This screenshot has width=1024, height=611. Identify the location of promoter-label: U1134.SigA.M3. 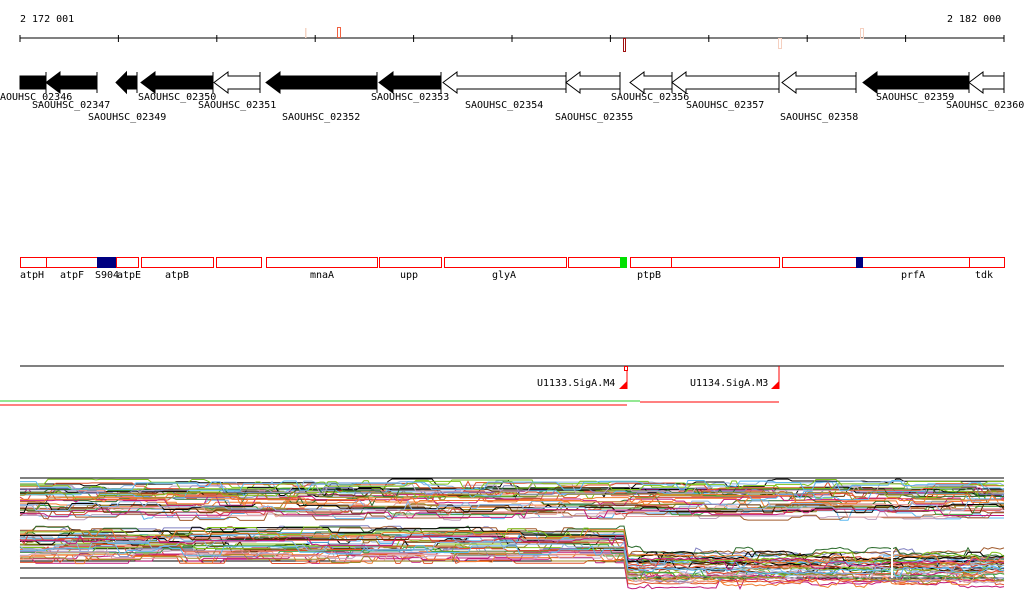
(729, 383).